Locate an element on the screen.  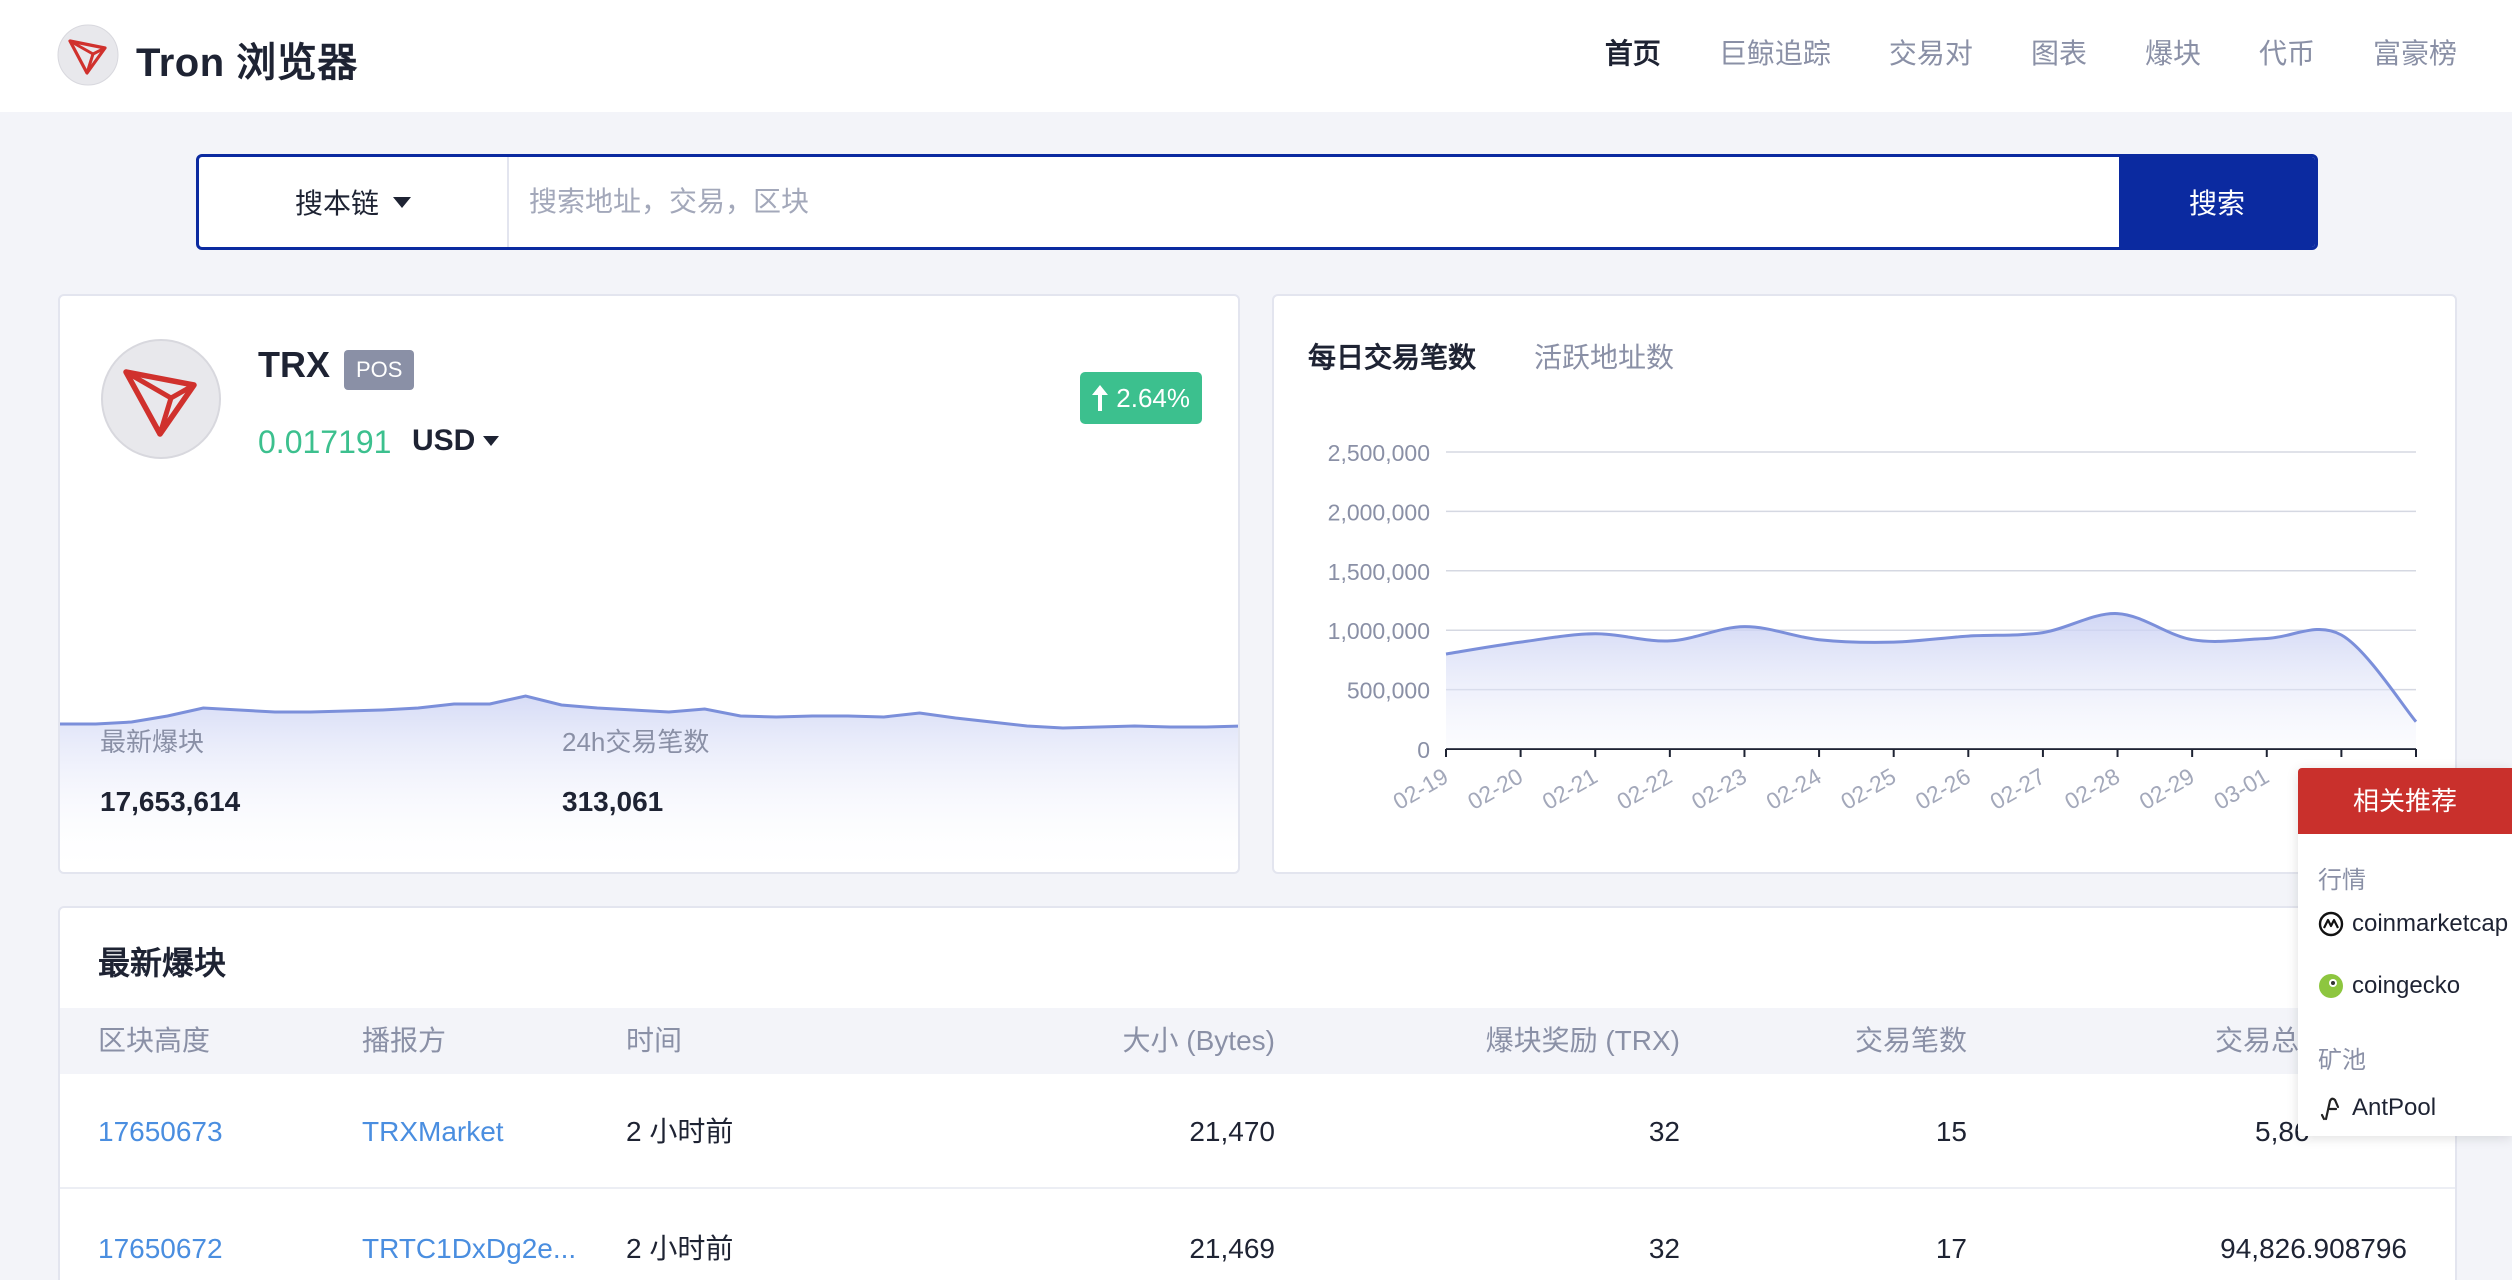
currency-label: USD is located at coordinates (444, 440).